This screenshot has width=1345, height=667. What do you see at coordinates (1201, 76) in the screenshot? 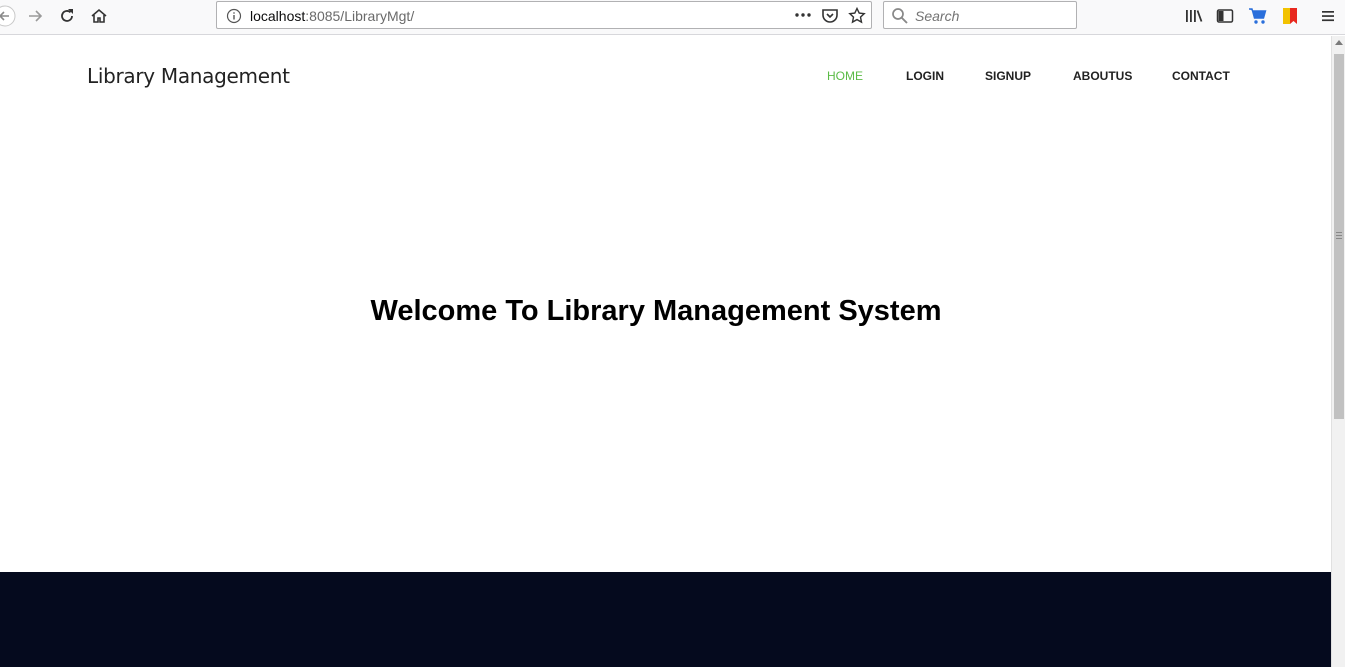
I see `nav-contact: CONTACT` at bounding box center [1201, 76].